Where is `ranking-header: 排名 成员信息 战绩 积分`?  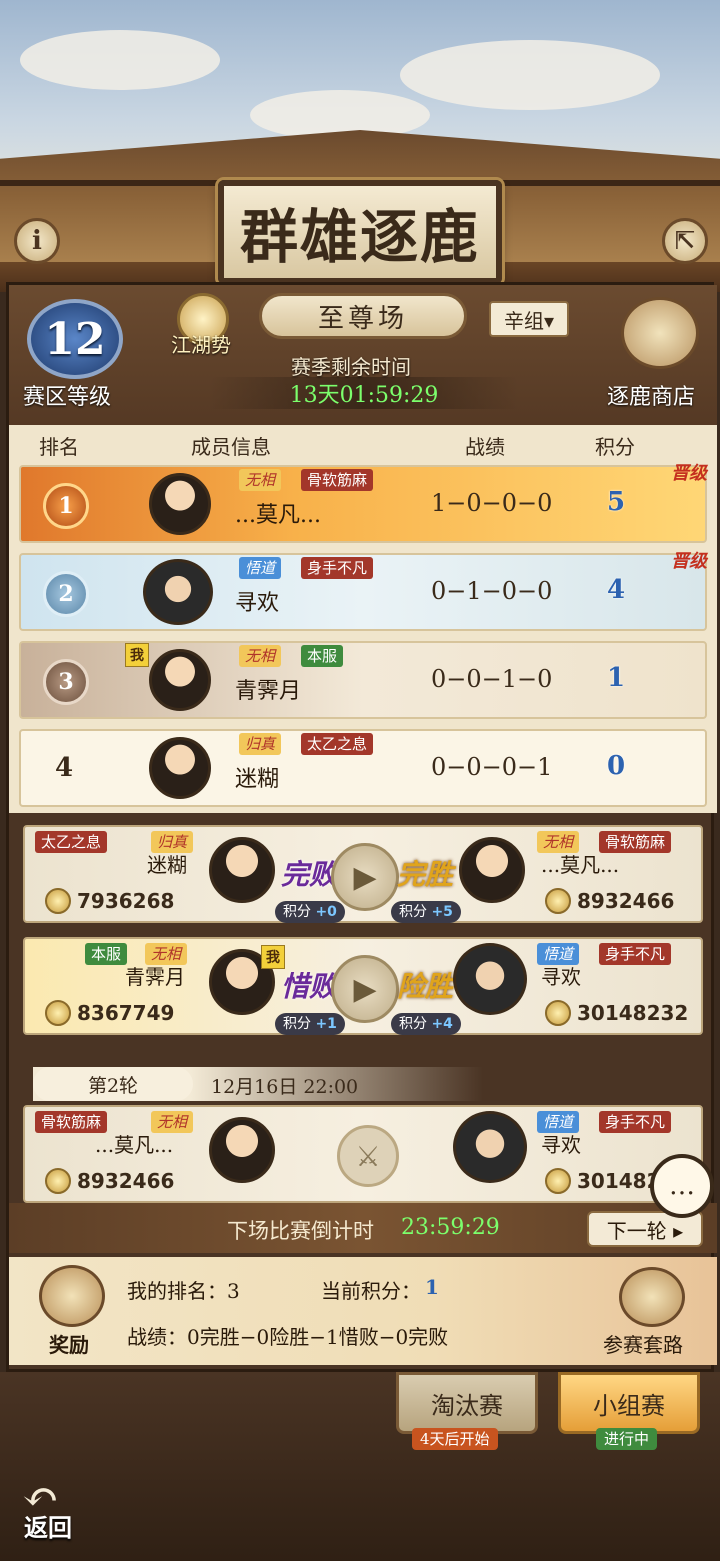 ranking-header: 排名 成员信息 战绩 积分 is located at coordinates (363, 443).